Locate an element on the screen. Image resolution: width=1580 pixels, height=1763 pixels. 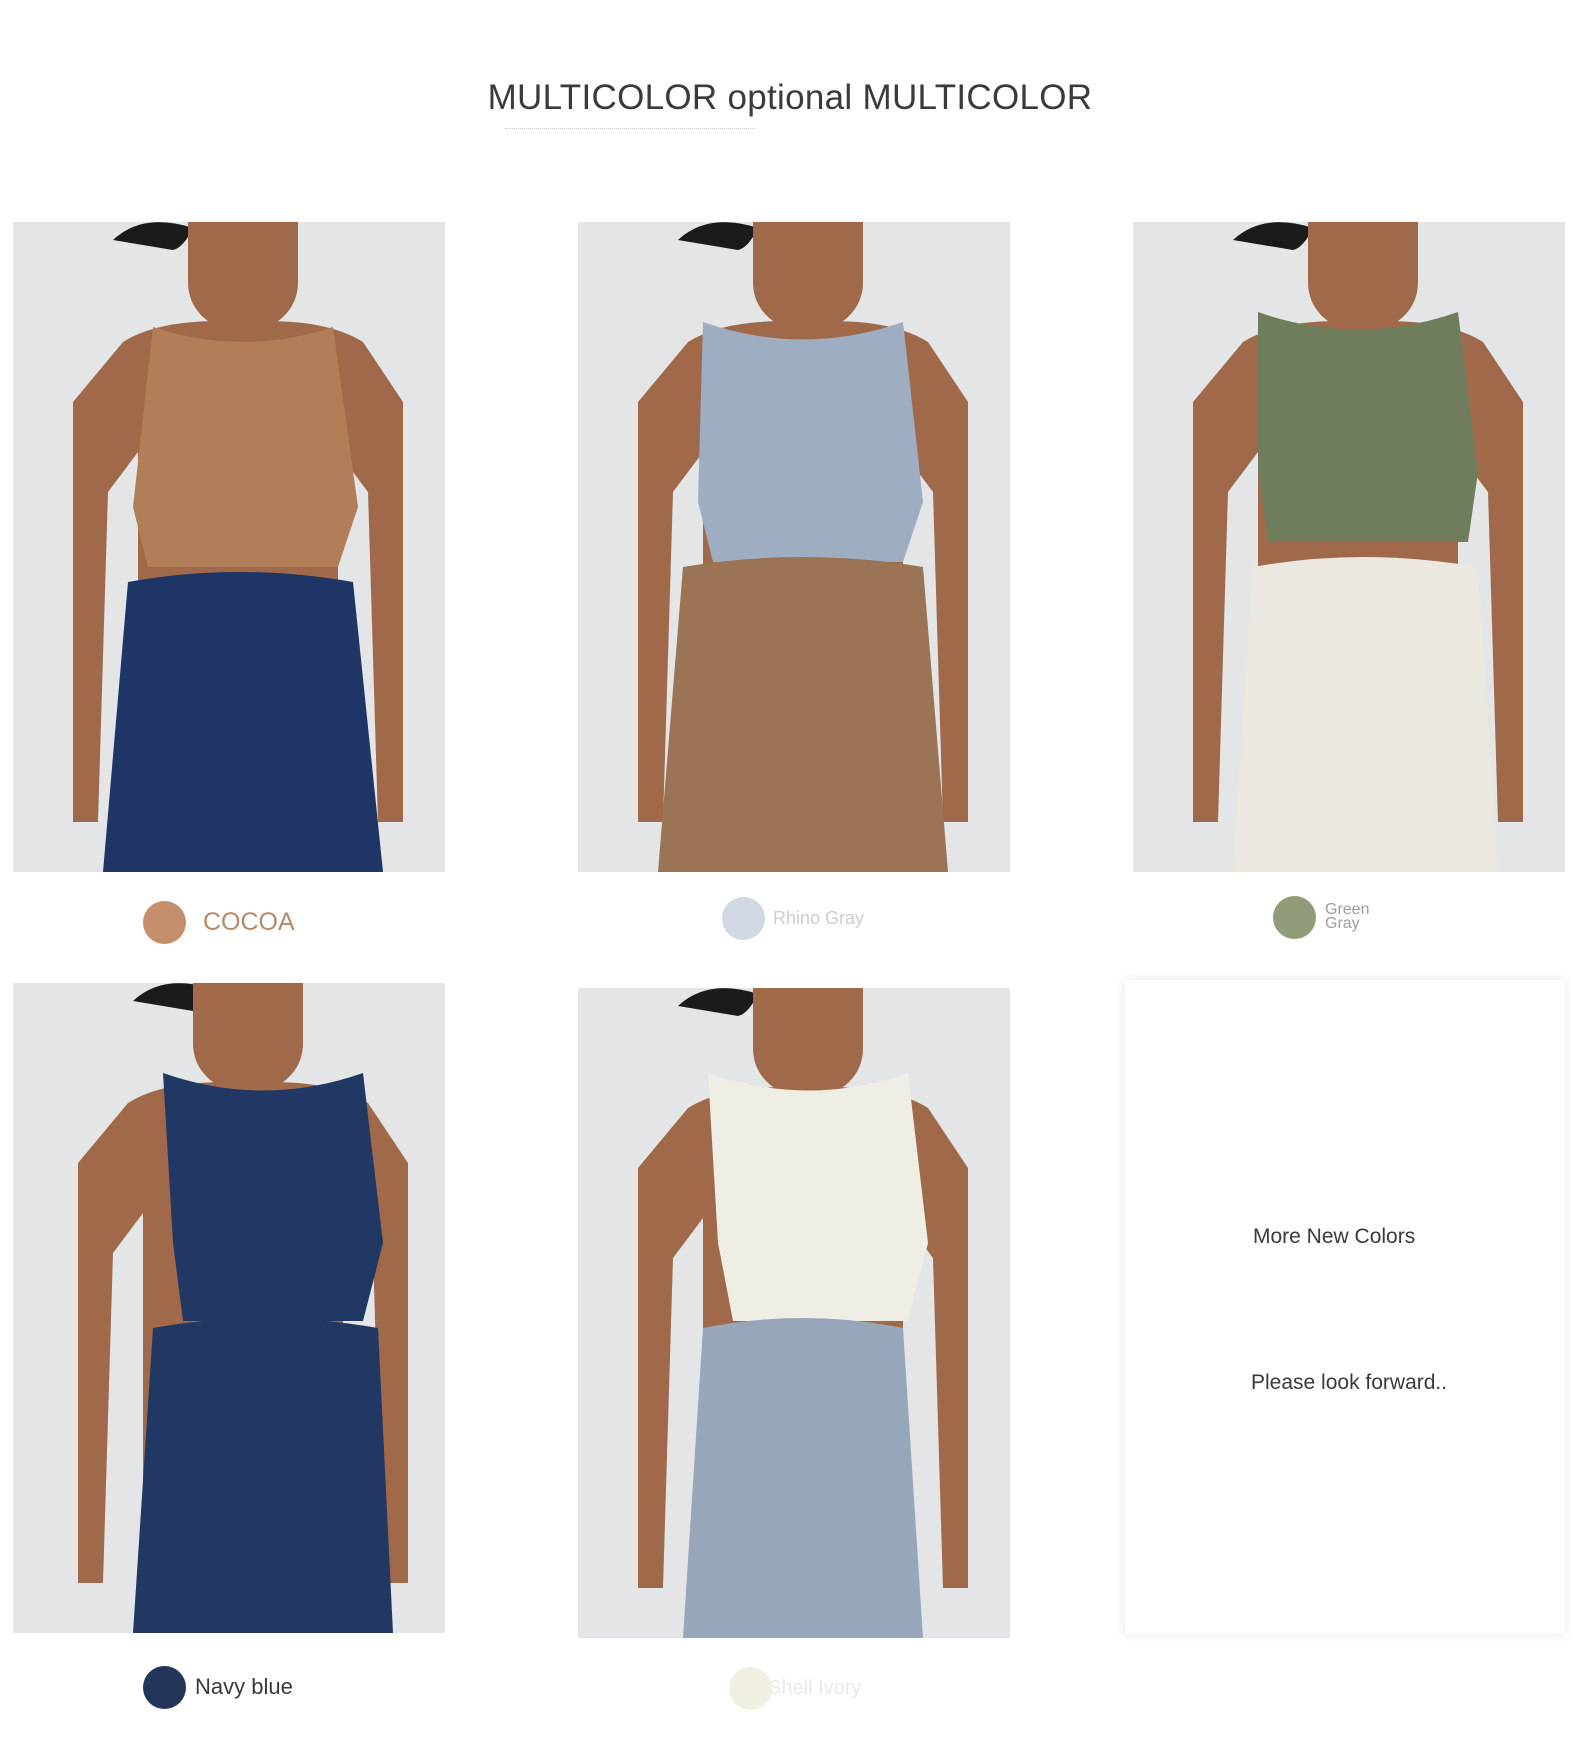
page-title: MULTICOLOR optional MULTICOLOR is located at coordinates (790, 97).